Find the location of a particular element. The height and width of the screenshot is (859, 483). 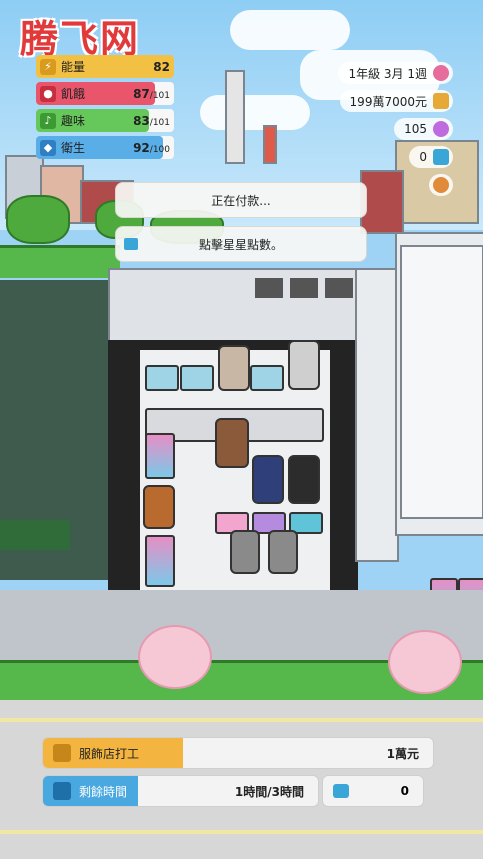

music-note-icon: ♪ is located at coordinates (48, 120).